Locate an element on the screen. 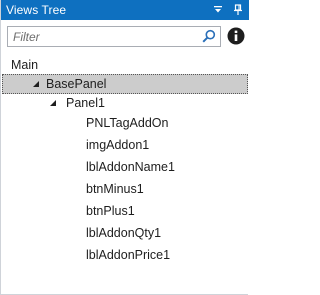  tree-node-child: btnMinus1 is located at coordinates (125, 189).